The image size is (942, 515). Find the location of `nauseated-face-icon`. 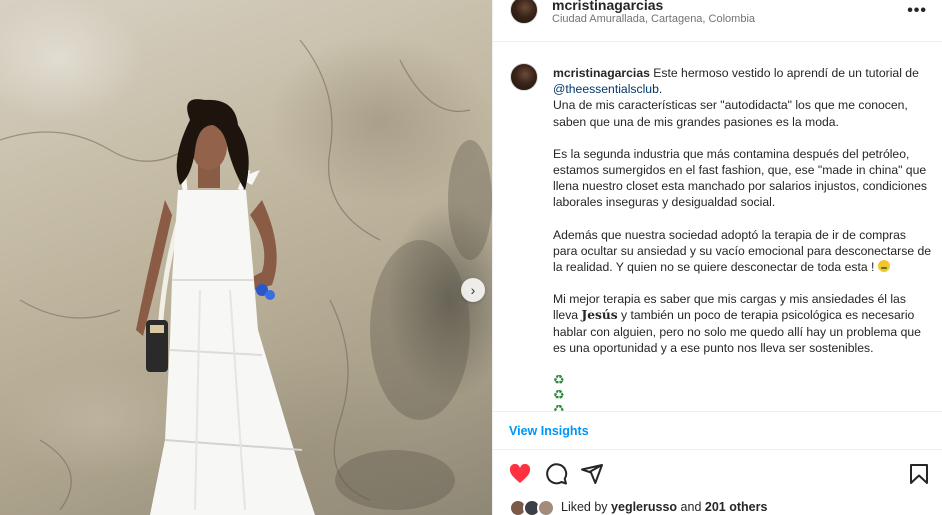

nauseated-face-icon is located at coordinates (883, 266).